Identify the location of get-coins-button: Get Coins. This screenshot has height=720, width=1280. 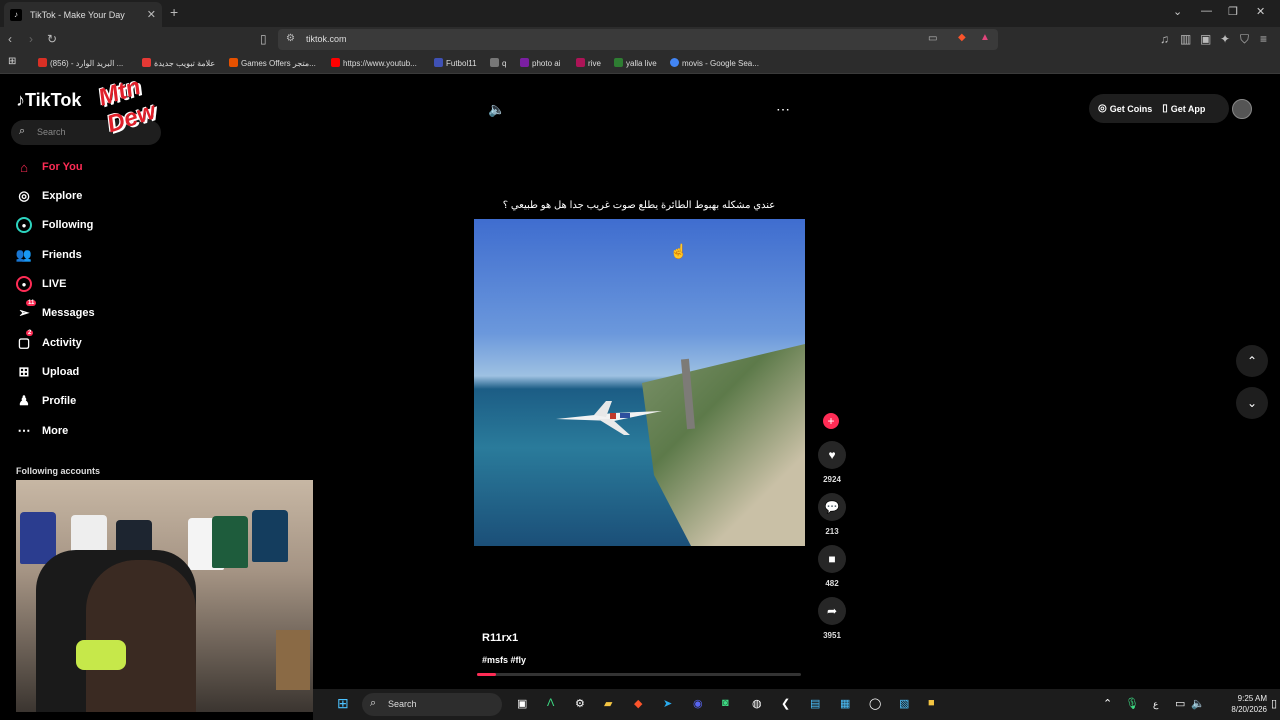
(1131, 109).